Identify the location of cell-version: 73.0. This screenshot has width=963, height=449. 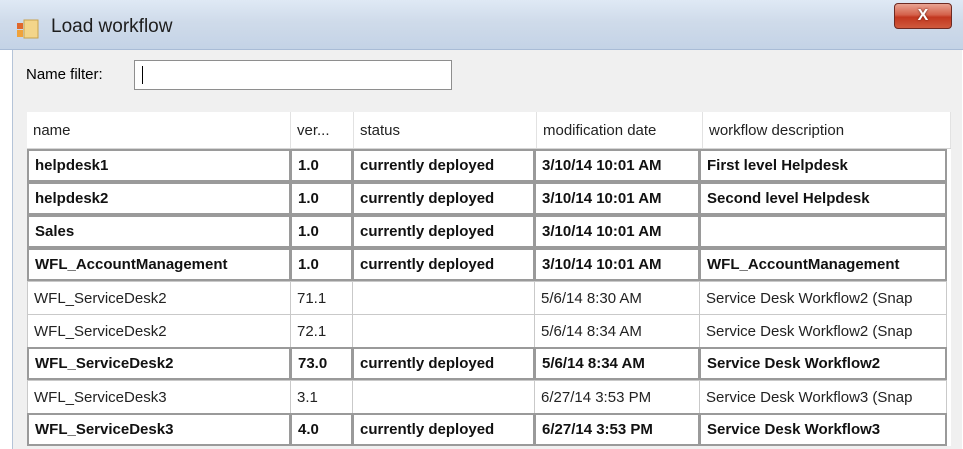
(321, 363).